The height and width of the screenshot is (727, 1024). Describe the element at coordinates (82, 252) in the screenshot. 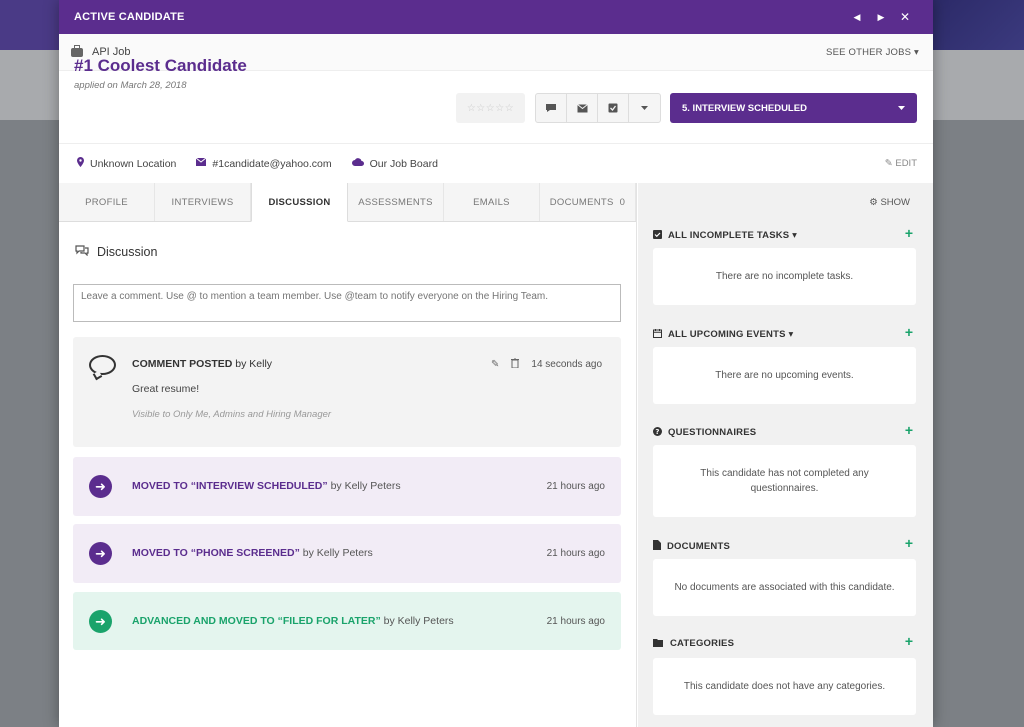

I see `comments-icon` at that location.